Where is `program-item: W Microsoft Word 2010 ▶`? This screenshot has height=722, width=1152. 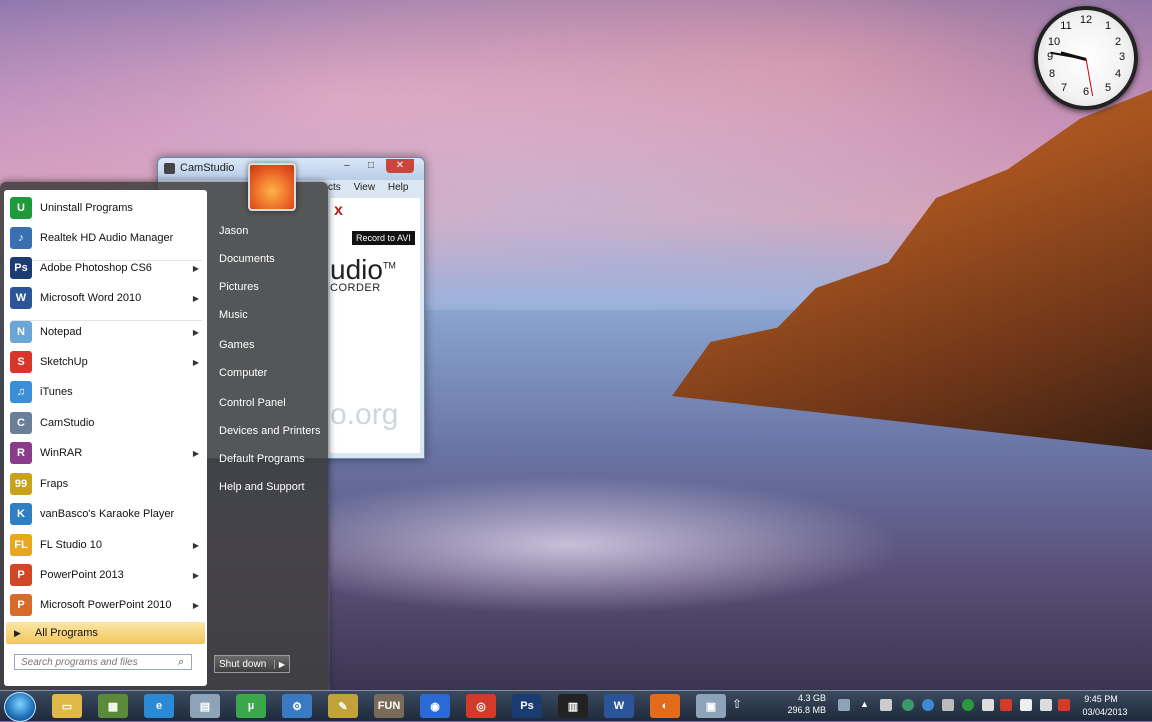
program-item: W Microsoft Word 2010 ▶ is located at coordinates (105, 298).